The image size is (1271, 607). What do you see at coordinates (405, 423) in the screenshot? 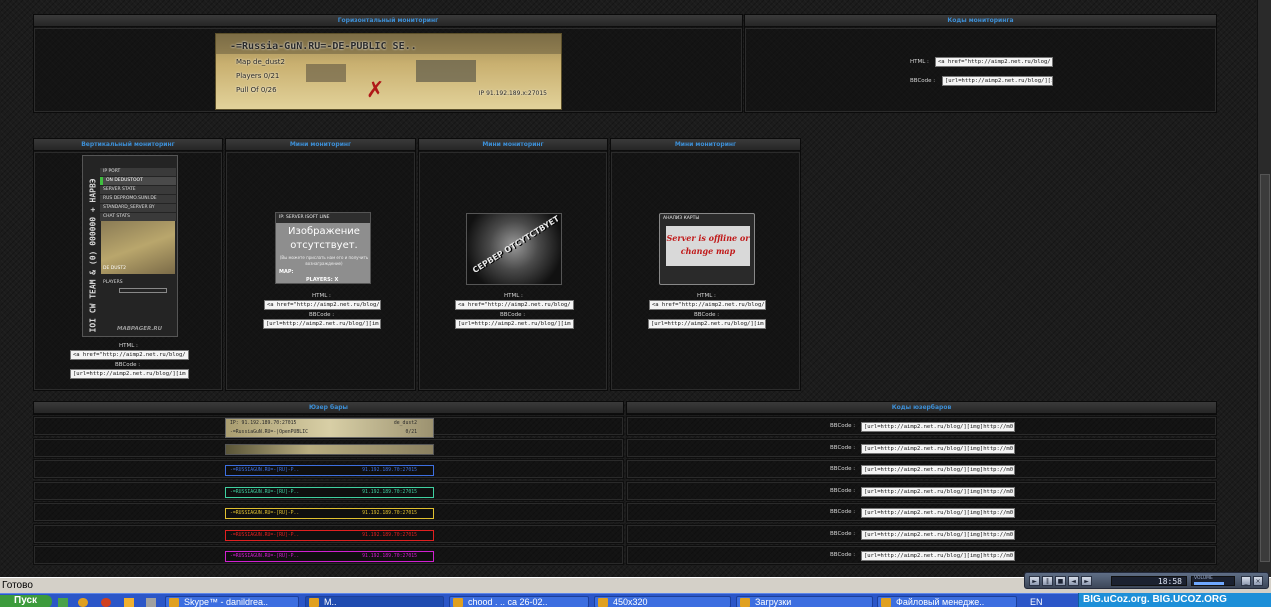
I see `userbar-right: de_dust2` at bounding box center [405, 423].